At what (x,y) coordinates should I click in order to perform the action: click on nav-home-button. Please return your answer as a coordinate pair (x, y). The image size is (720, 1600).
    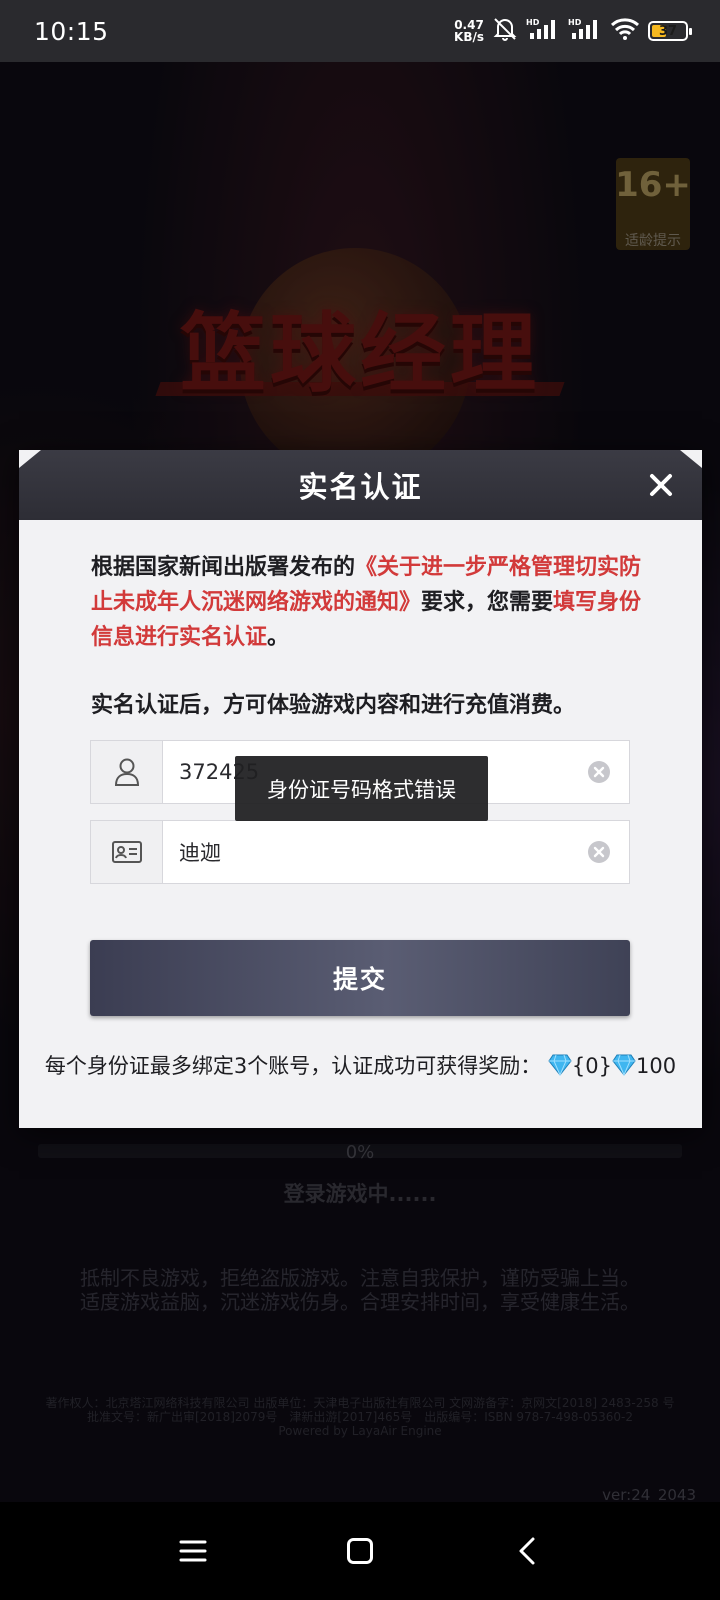
    Looking at the image, I should click on (360, 1551).